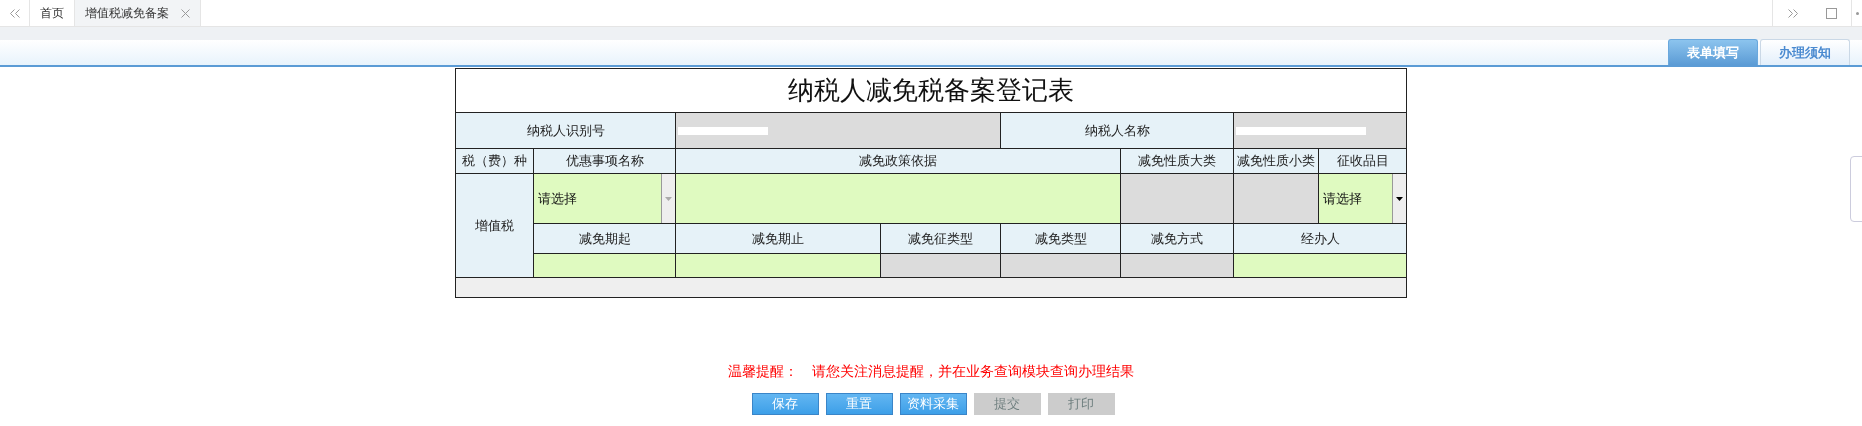  What do you see at coordinates (14, 13) in the screenshot?
I see `double-chevron-left-icon` at bounding box center [14, 13].